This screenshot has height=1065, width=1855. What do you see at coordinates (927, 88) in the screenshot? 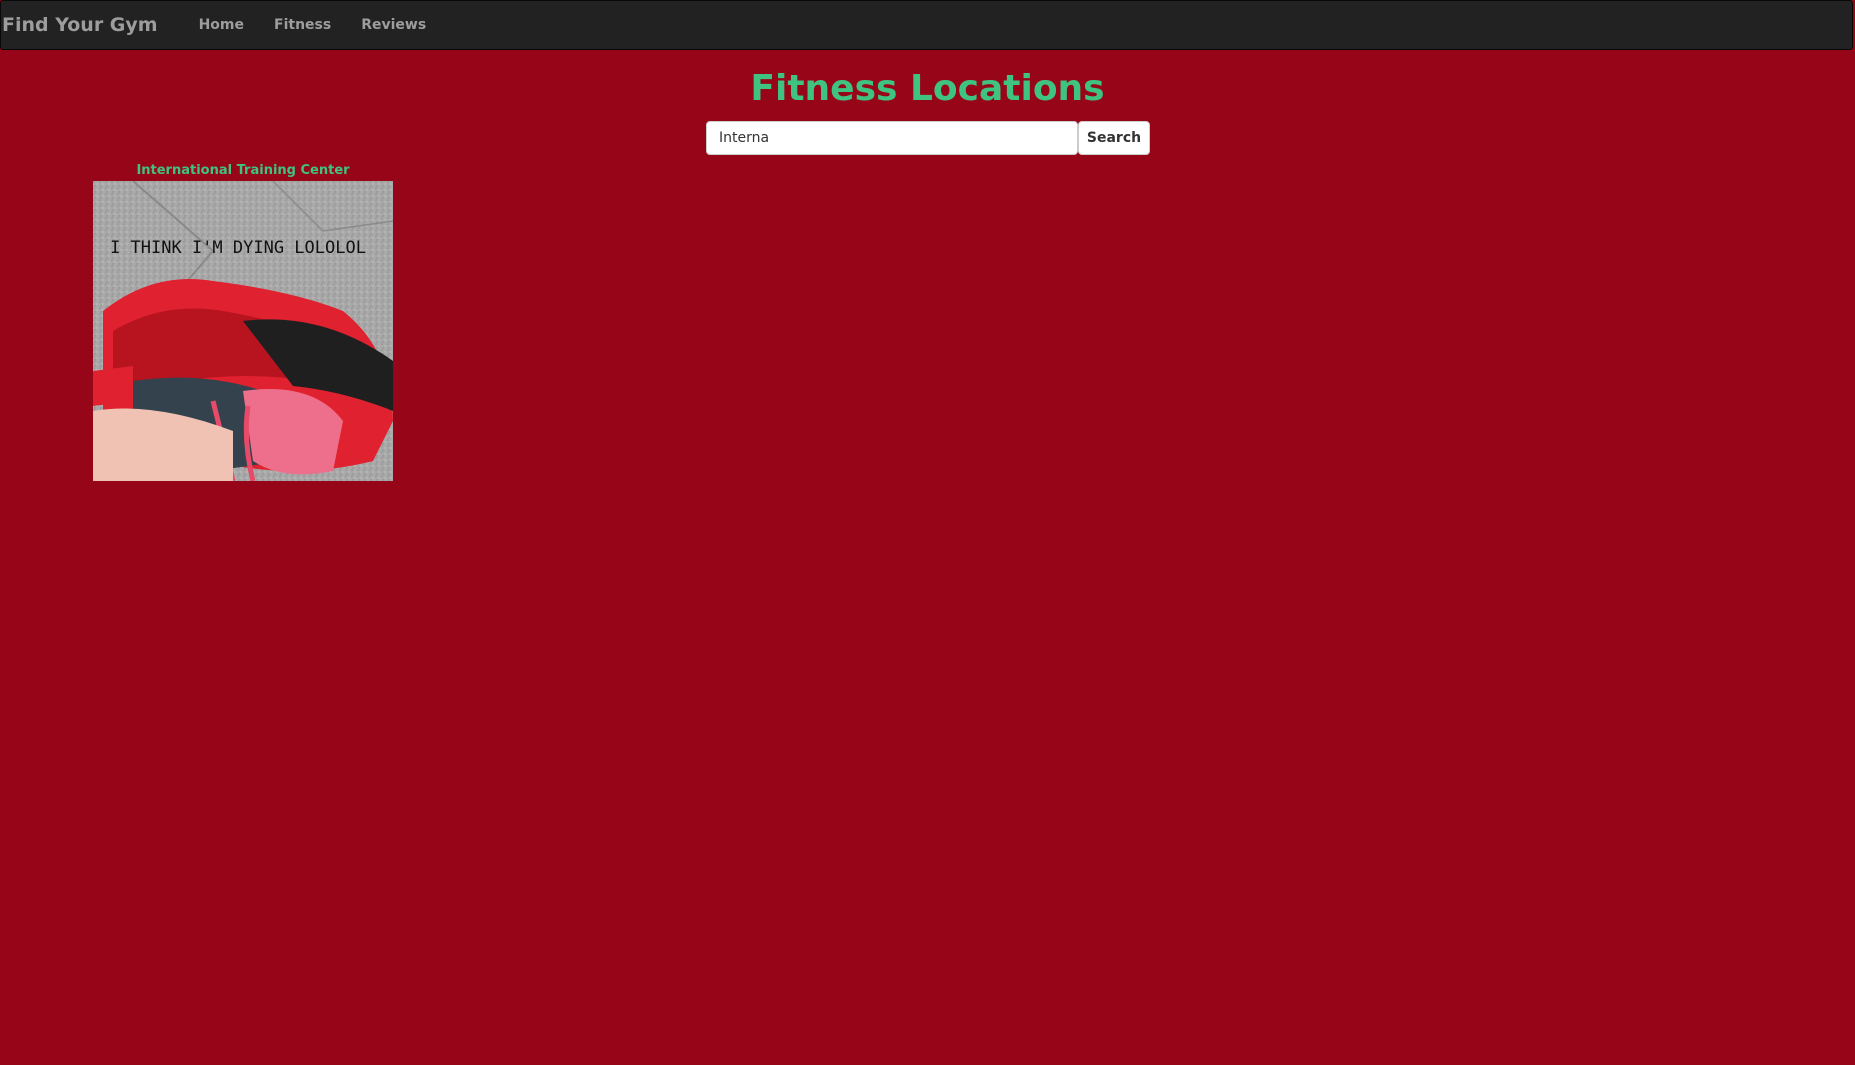
I see `page-title: Fitness Locations` at bounding box center [927, 88].